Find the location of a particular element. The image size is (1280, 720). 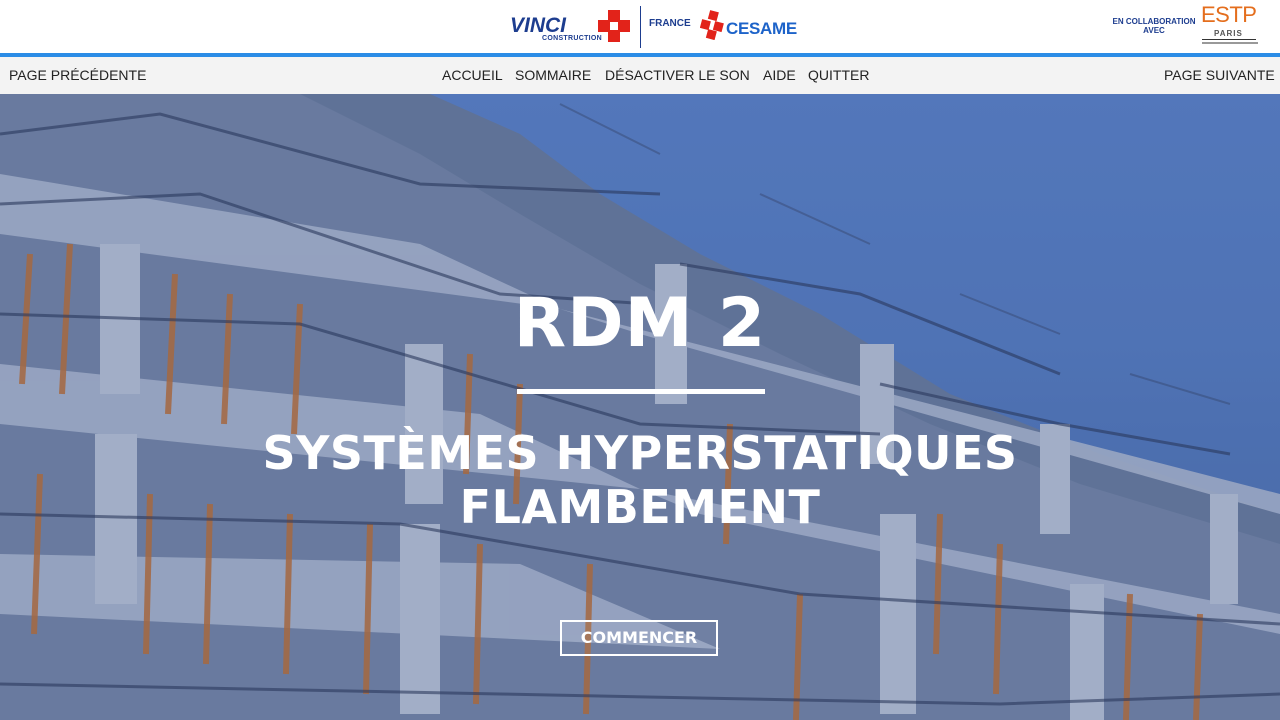

start-button: COMMENCER is located at coordinates (639, 638).